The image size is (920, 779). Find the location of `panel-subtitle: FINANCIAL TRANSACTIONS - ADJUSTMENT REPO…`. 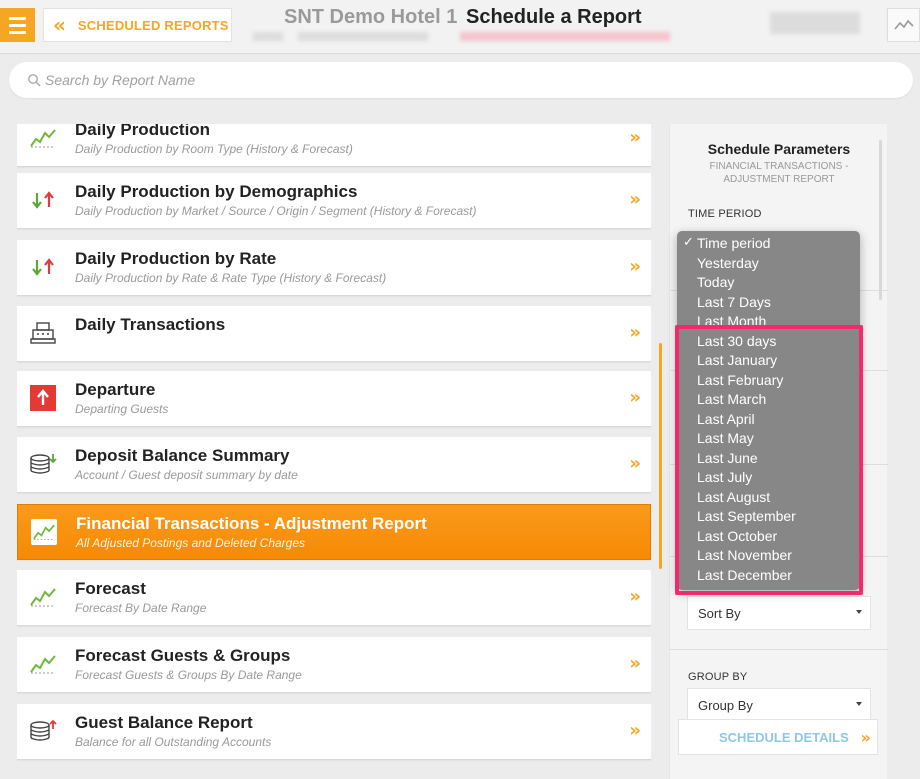

panel-subtitle: FINANCIAL TRANSACTIONS - ADJUSTMENT REPO… is located at coordinates (779, 173).